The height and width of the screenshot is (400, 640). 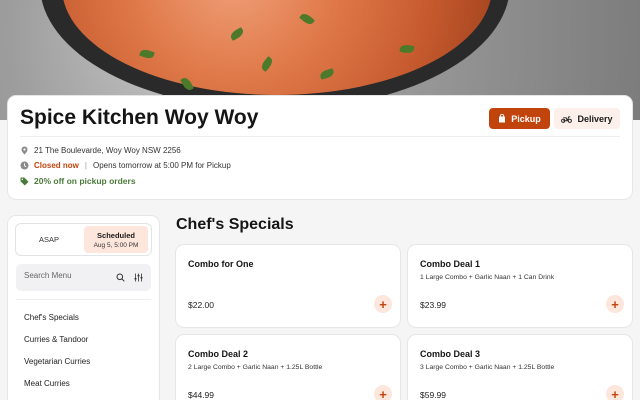 What do you see at coordinates (595, 118) in the screenshot?
I see `delivery-label: Delivery` at bounding box center [595, 118].